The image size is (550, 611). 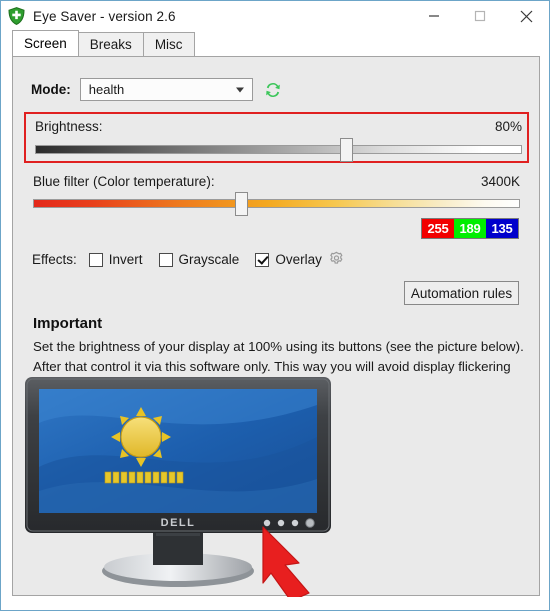 What do you see at coordinates (106, 89) in the screenshot?
I see `mode-selected-value: health` at bounding box center [106, 89].